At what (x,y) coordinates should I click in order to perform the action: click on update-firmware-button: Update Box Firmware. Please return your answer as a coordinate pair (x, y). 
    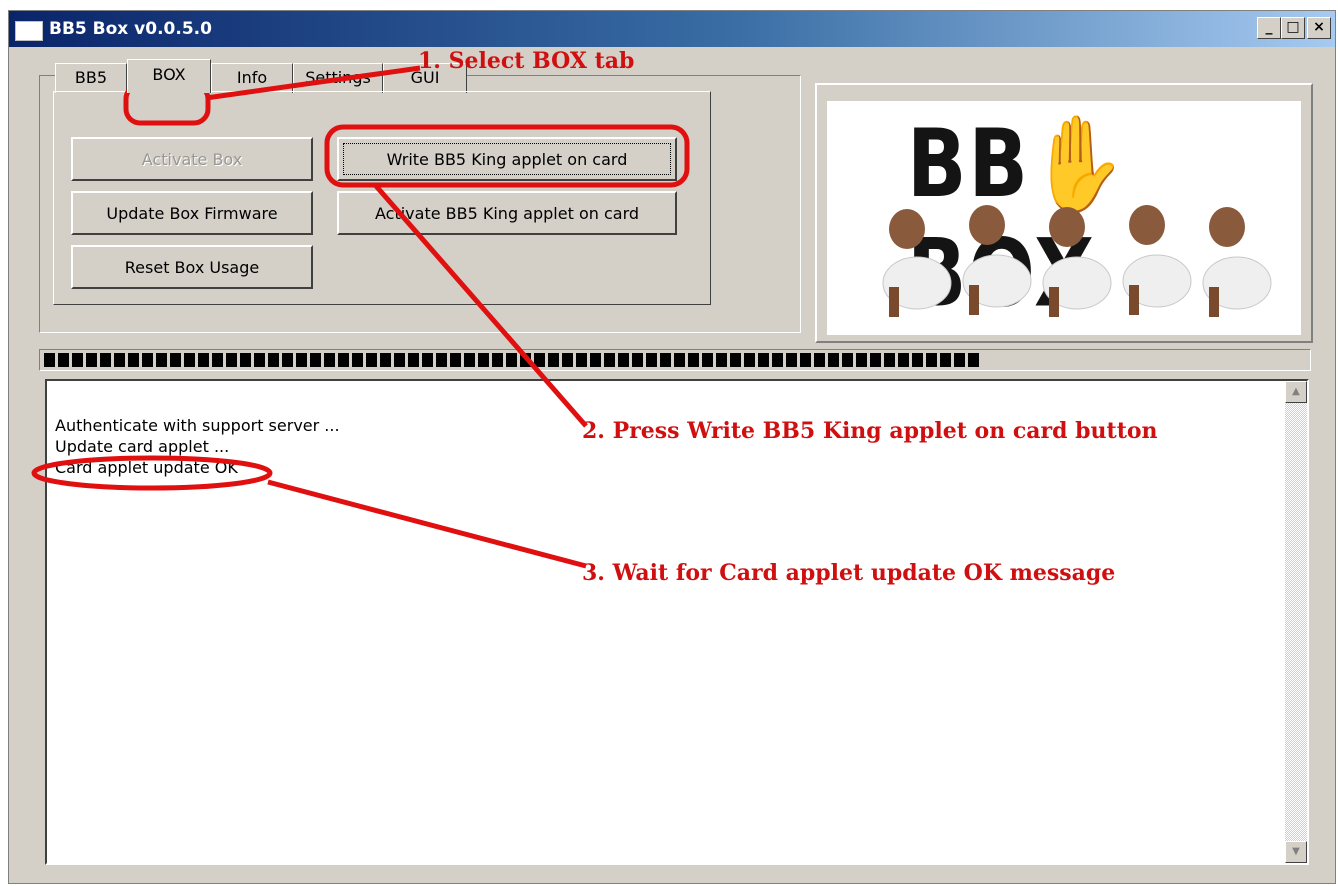
    Looking at the image, I should click on (192, 213).